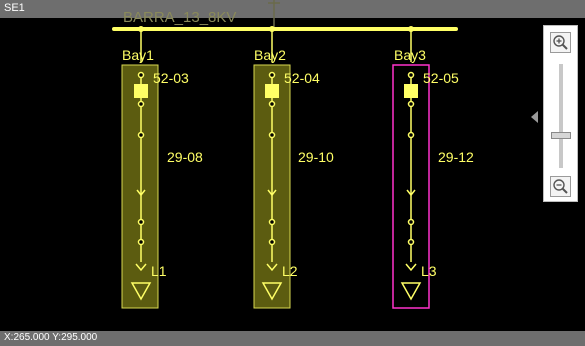  Describe the element at coordinates (159, 271) in the screenshot. I see `feeder-label: L1` at that location.